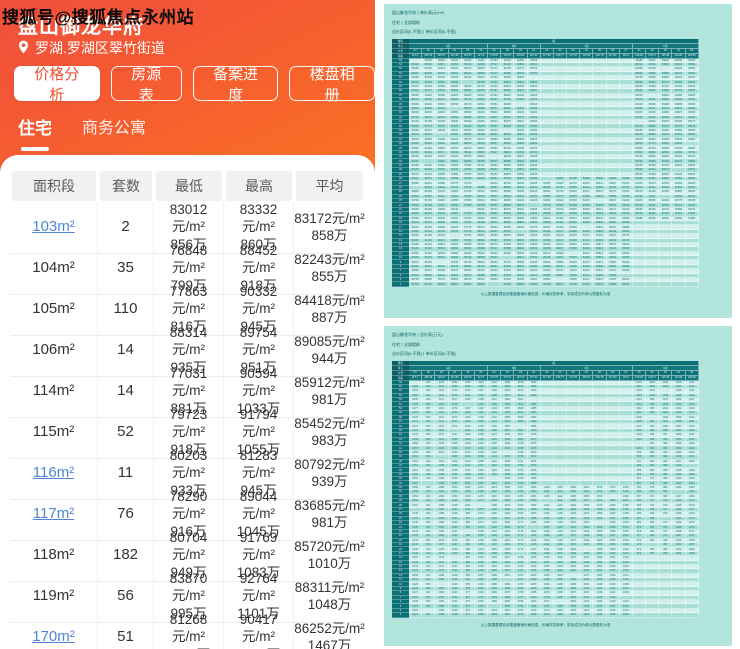  I want to click on count-value: 52, so click(125, 432).